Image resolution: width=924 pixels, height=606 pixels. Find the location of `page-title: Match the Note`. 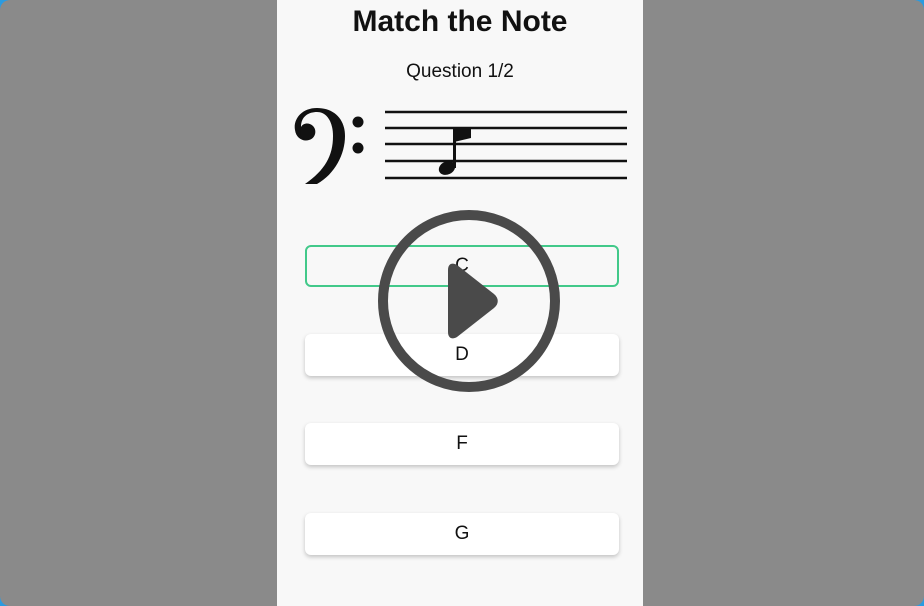

page-title: Match the Note is located at coordinates (460, 21).